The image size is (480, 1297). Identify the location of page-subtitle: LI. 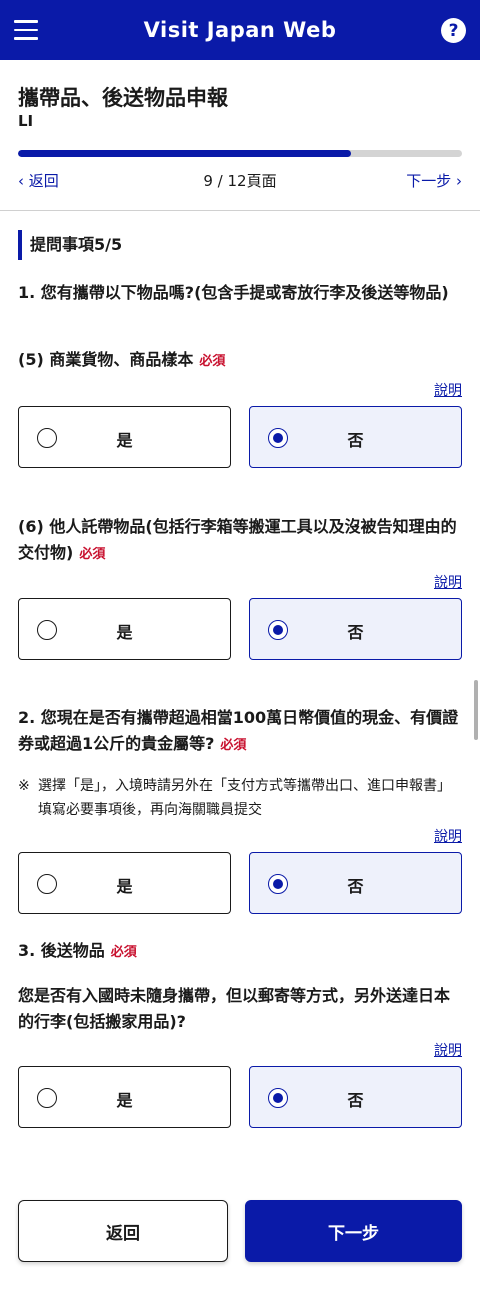
(26, 121).